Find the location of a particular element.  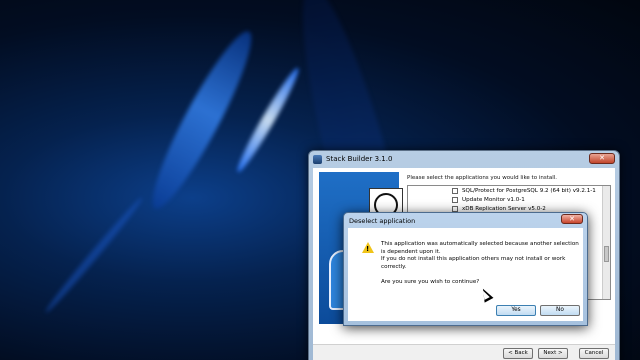

no-button: No is located at coordinates (560, 310).